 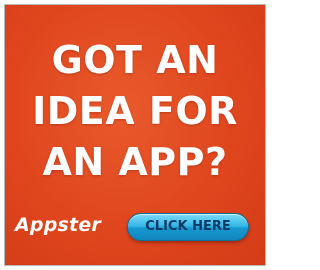 I want to click on headline-line-3: AN APP?, so click(x=135, y=162).